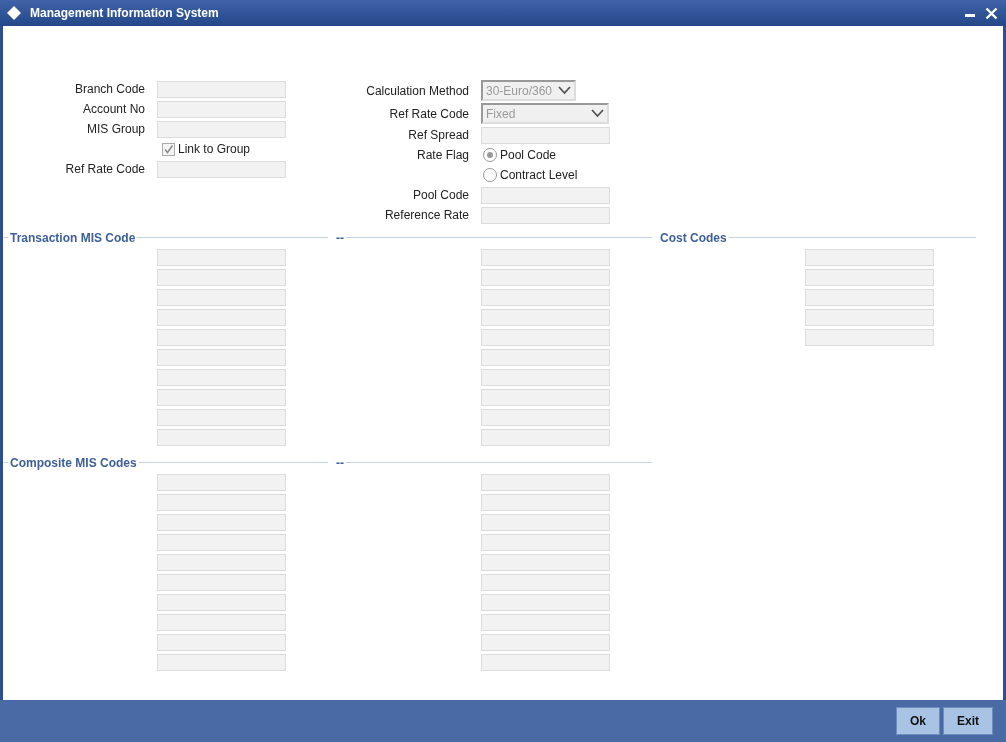  Describe the element at coordinates (214, 149) in the screenshot. I see `checkbox-label: Link to Group` at that location.